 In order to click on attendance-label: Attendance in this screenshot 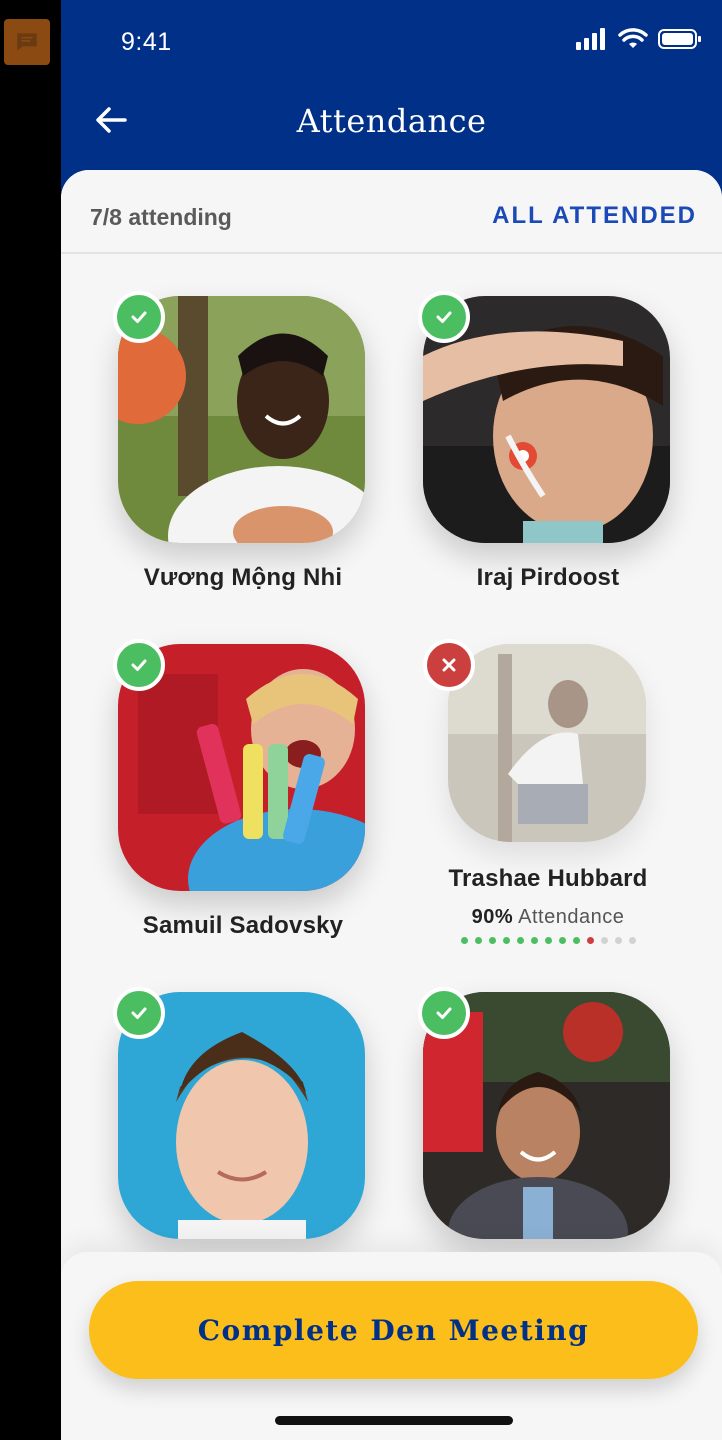, I will do `click(571, 917)`.